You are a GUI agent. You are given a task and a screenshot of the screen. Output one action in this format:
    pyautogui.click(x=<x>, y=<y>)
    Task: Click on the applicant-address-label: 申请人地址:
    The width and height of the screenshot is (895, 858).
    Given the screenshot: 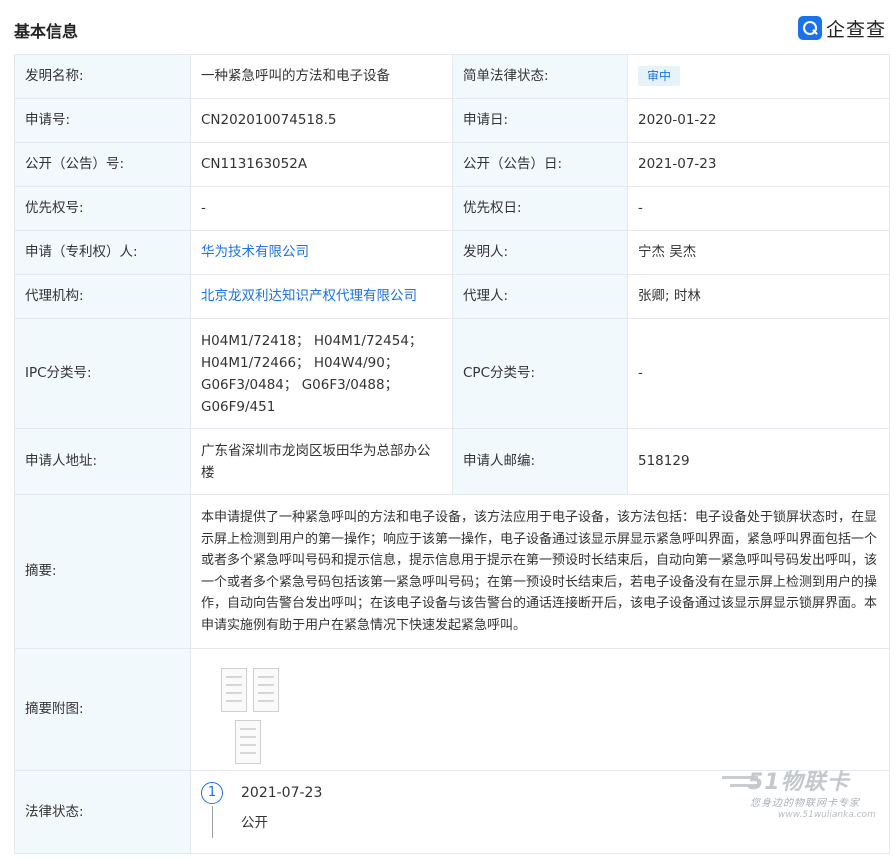 What is the action you would take?
    pyautogui.click(x=102, y=461)
    